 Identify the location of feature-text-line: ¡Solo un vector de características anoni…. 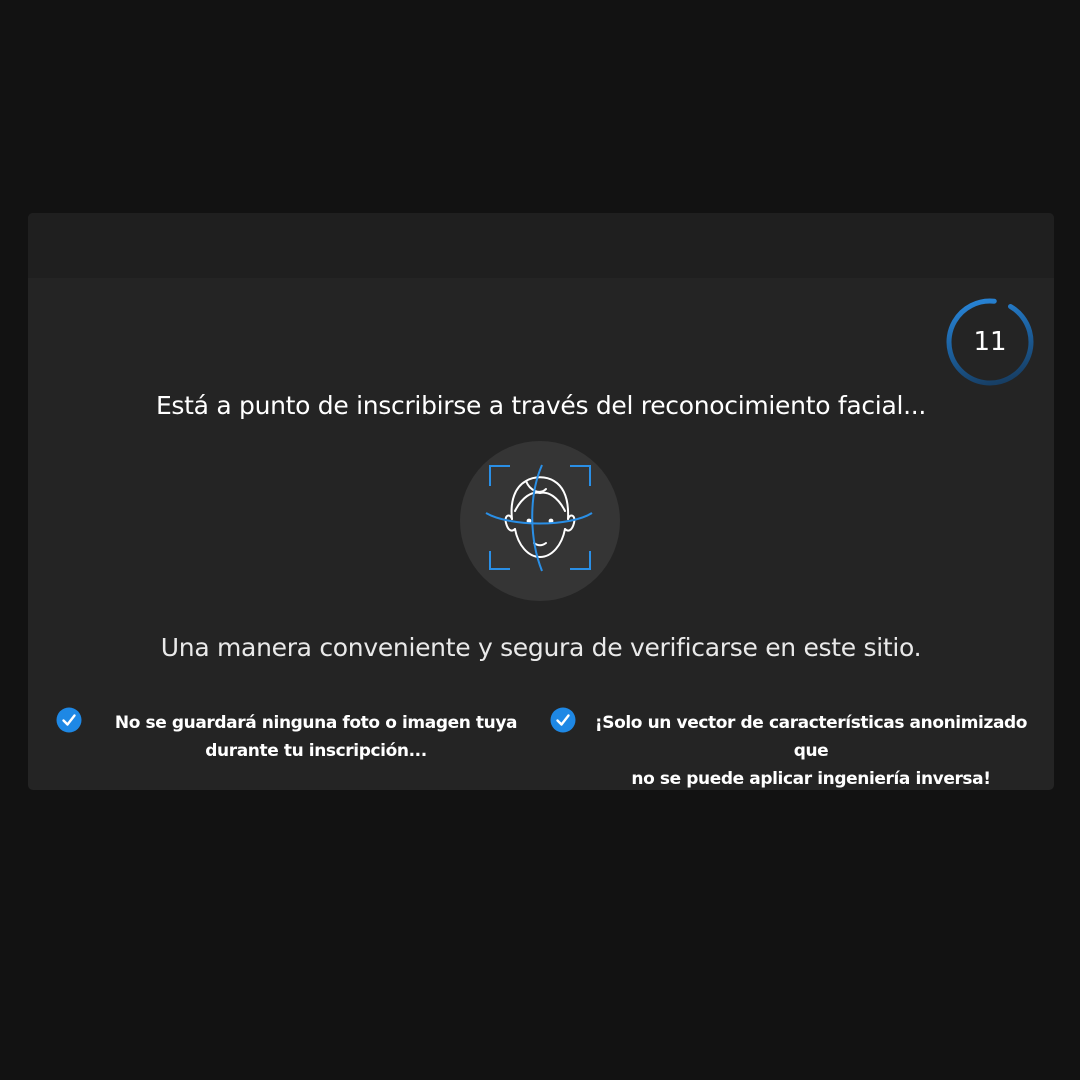
(811, 737).